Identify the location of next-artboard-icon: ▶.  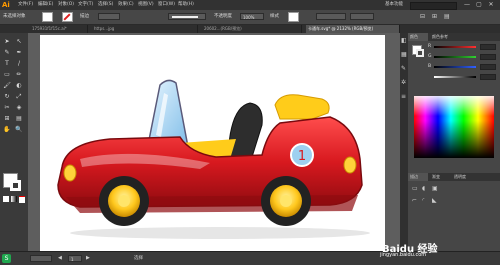
(88, 258).